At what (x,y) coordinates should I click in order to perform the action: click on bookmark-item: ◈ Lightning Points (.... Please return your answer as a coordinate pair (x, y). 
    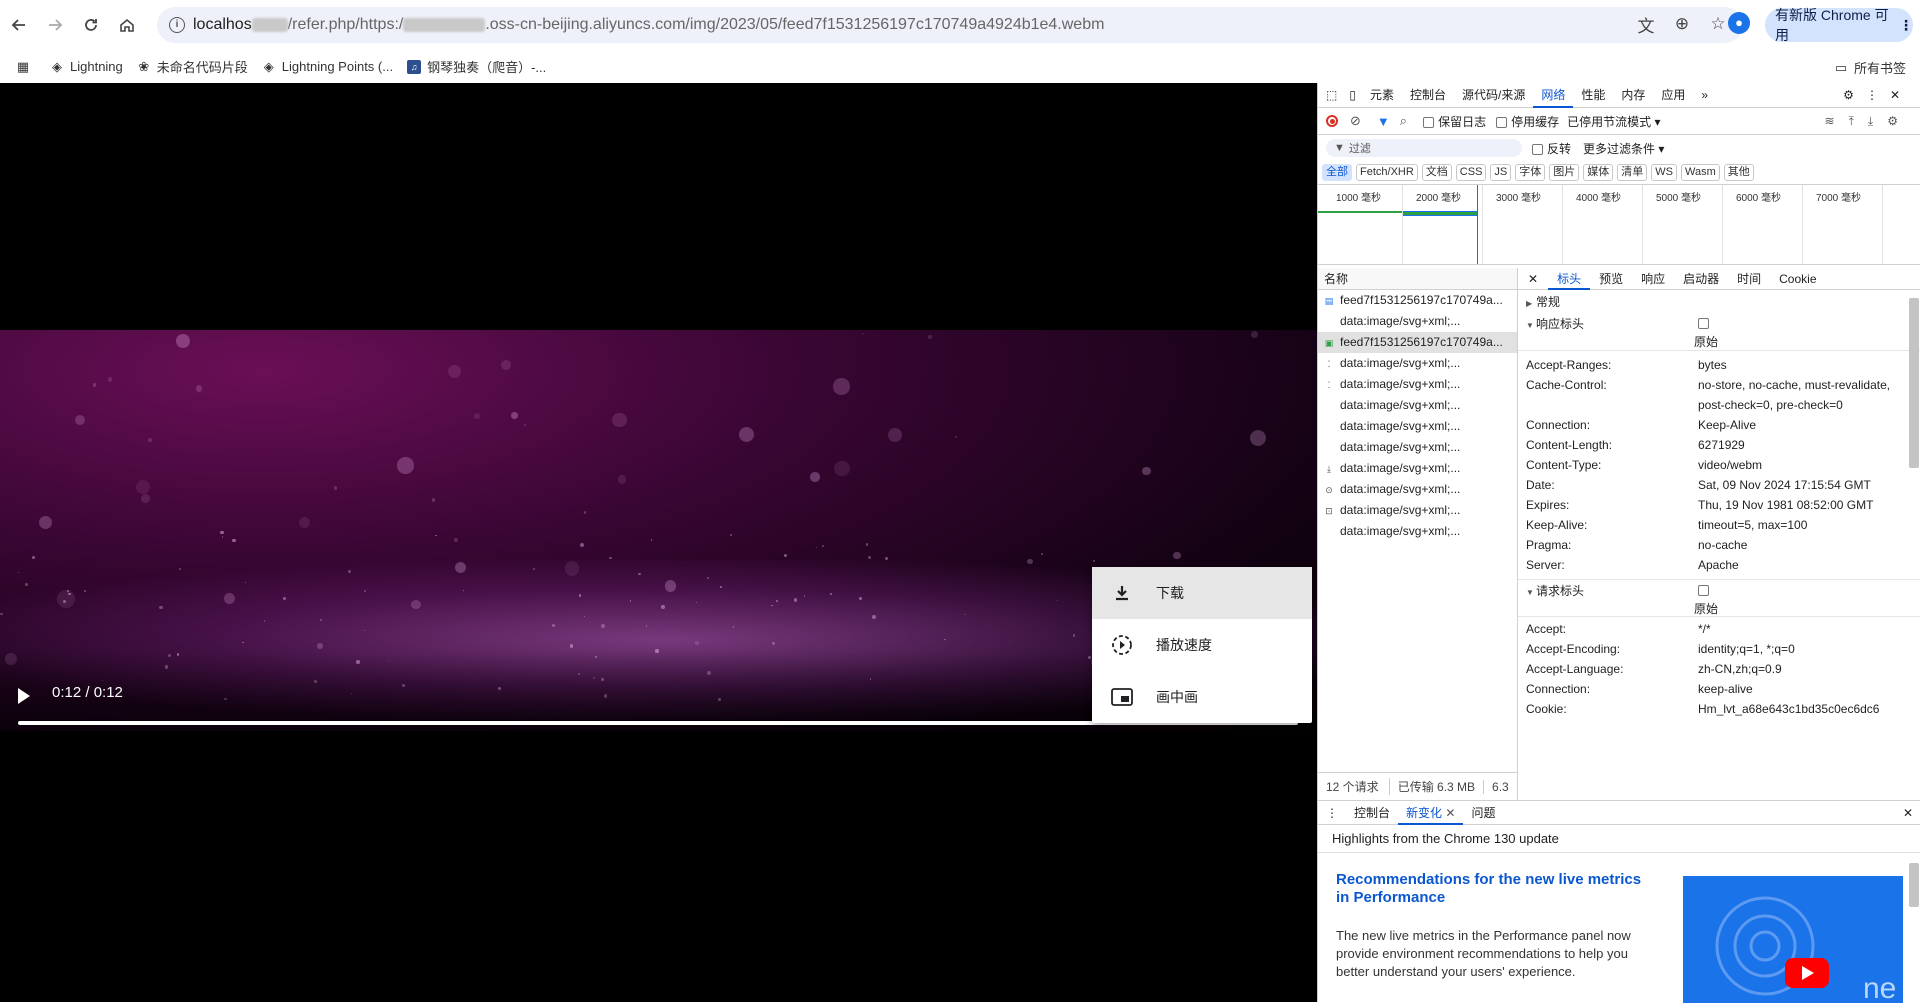
    Looking at the image, I should click on (327, 66).